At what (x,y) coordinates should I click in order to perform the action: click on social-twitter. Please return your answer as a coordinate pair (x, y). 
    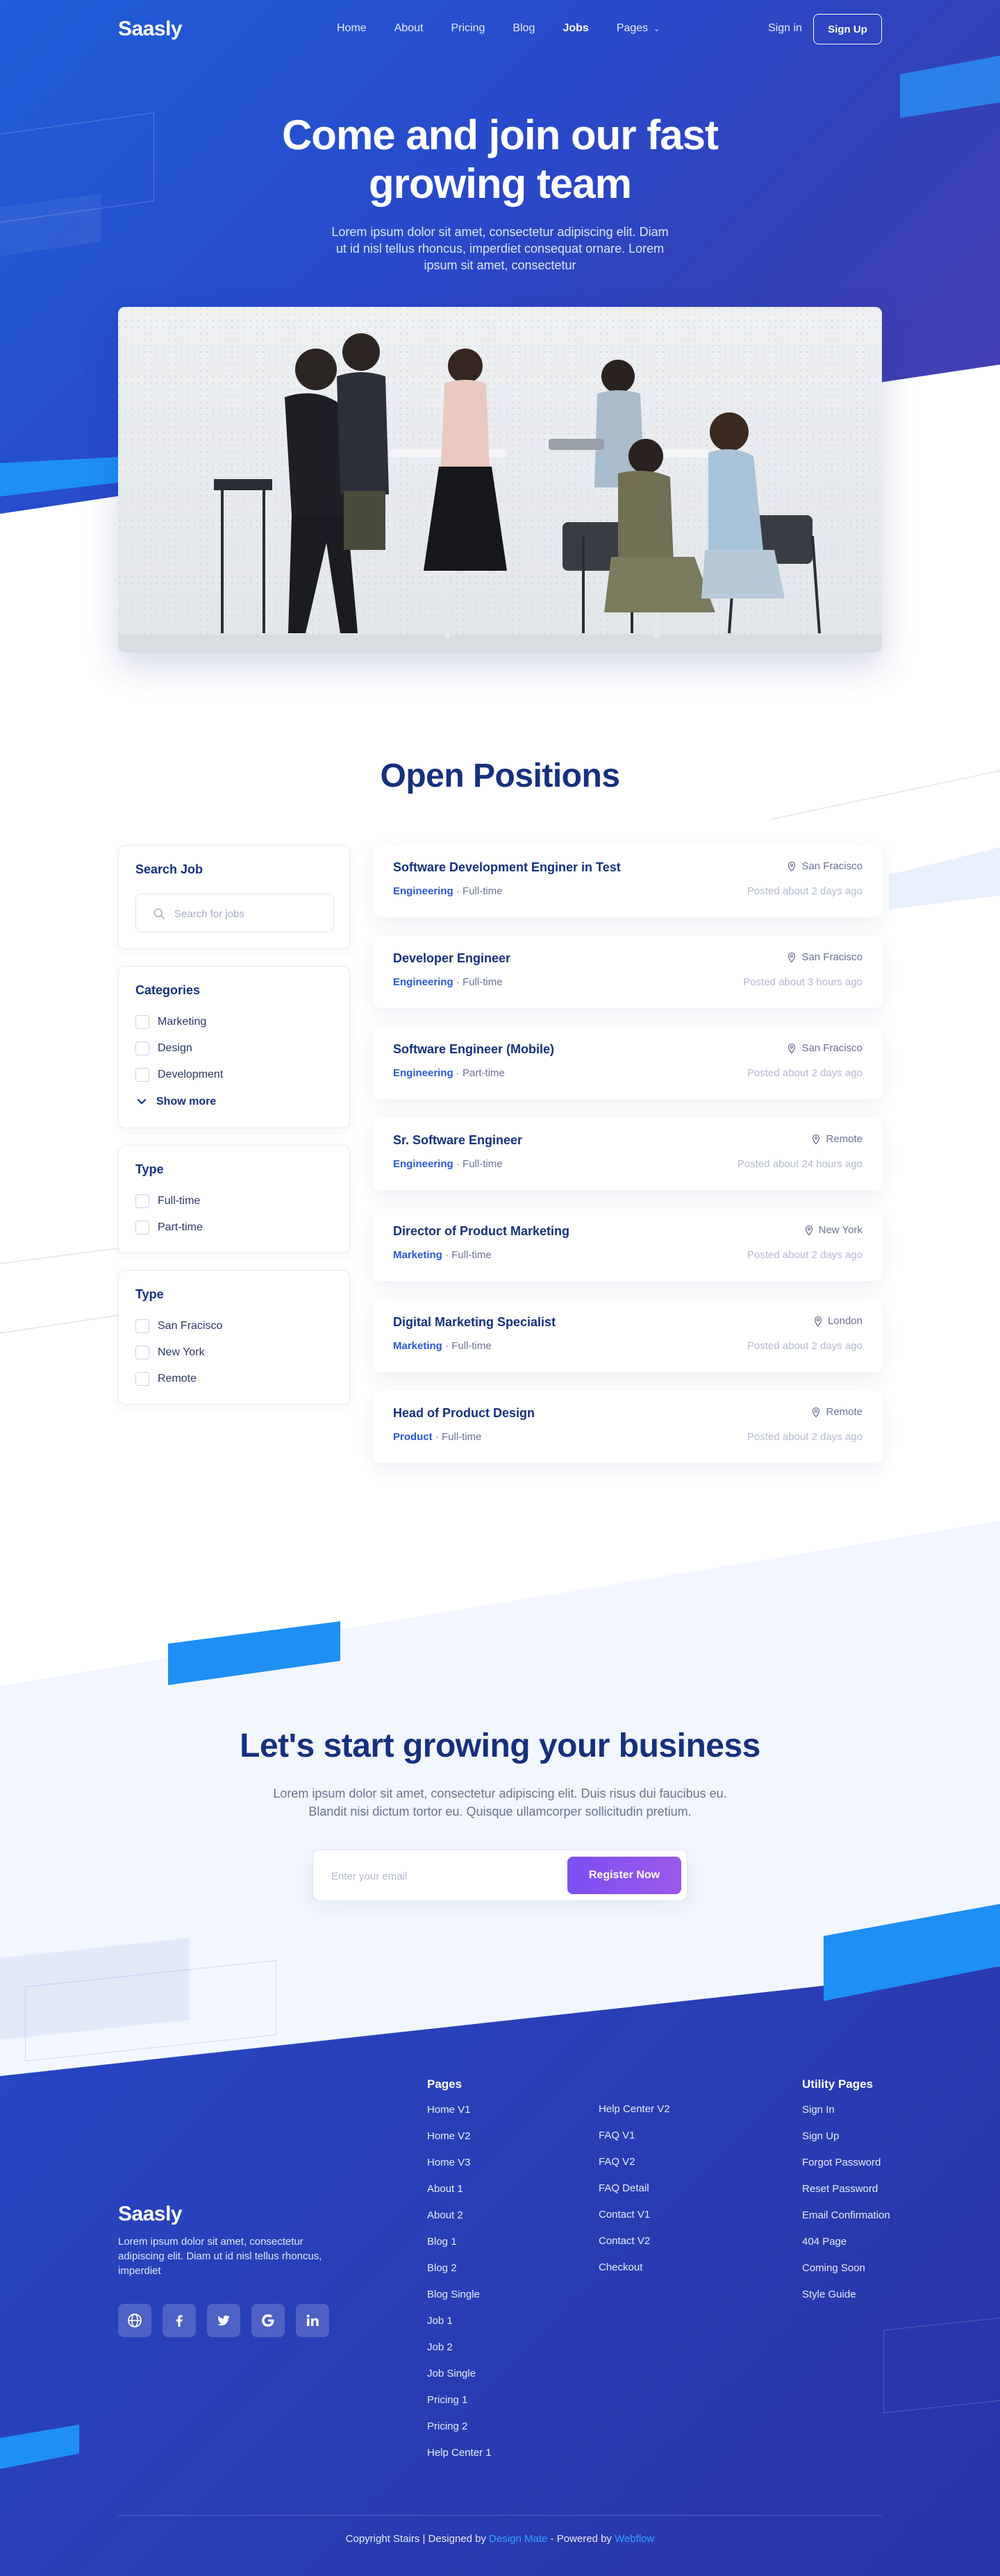
    Looking at the image, I should click on (223, 2320).